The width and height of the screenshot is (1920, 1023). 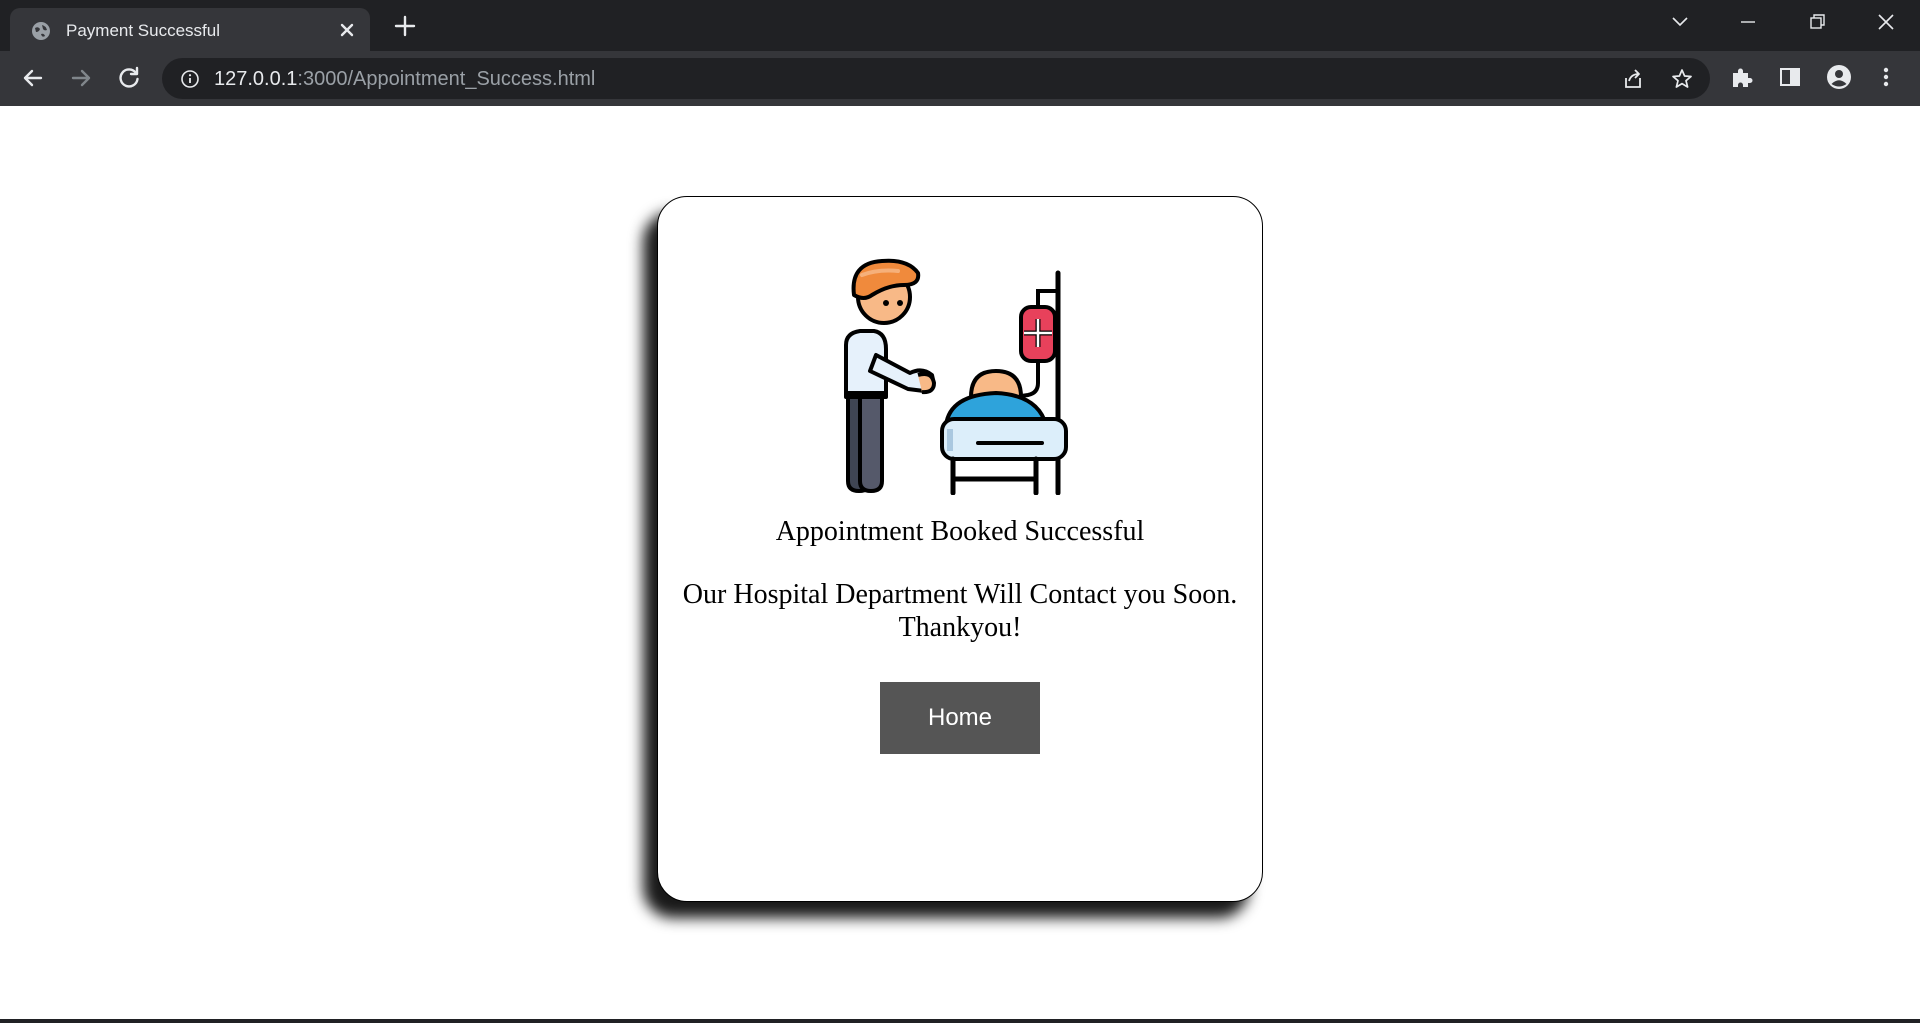 I want to click on browser-tab: Payment Successful, so click(x=190, y=29).